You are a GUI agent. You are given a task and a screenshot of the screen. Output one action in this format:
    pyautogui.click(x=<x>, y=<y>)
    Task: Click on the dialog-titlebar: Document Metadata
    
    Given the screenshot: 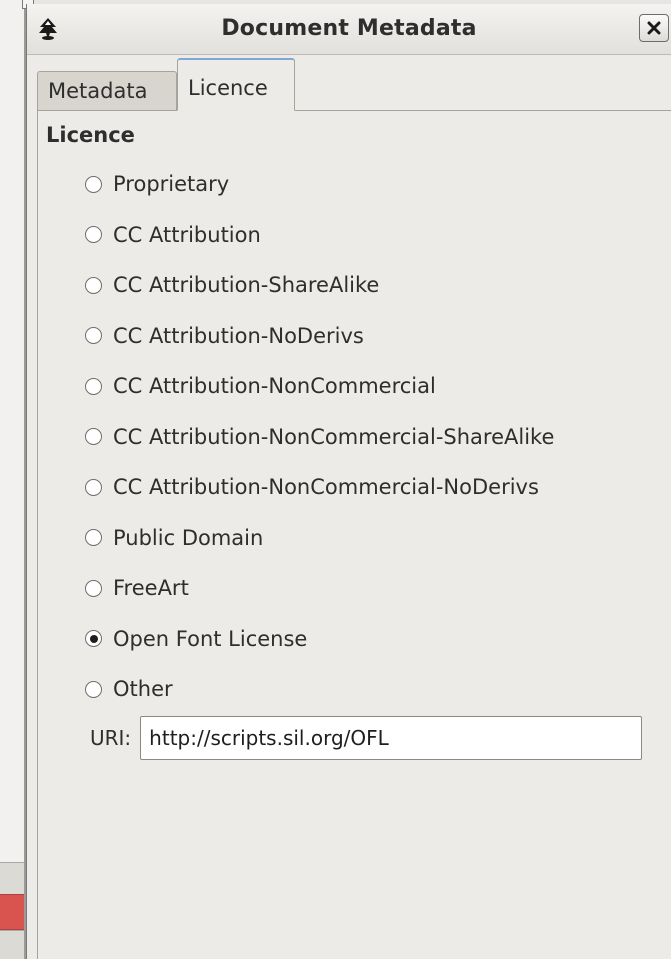 What is the action you would take?
    pyautogui.click(x=349, y=29)
    